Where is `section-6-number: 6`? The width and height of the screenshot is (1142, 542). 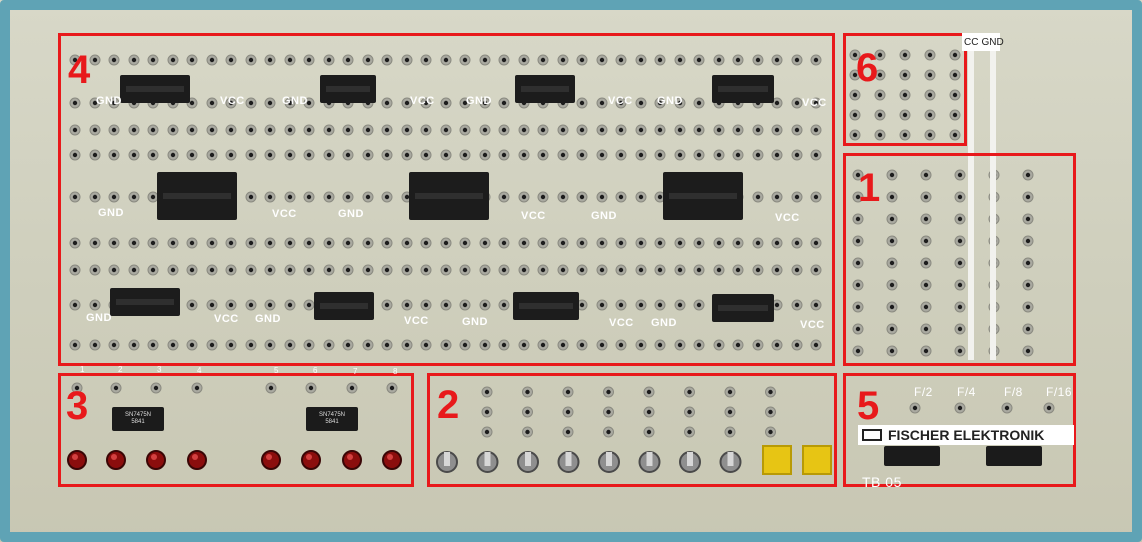
section-6-number: 6 is located at coordinates (867, 68).